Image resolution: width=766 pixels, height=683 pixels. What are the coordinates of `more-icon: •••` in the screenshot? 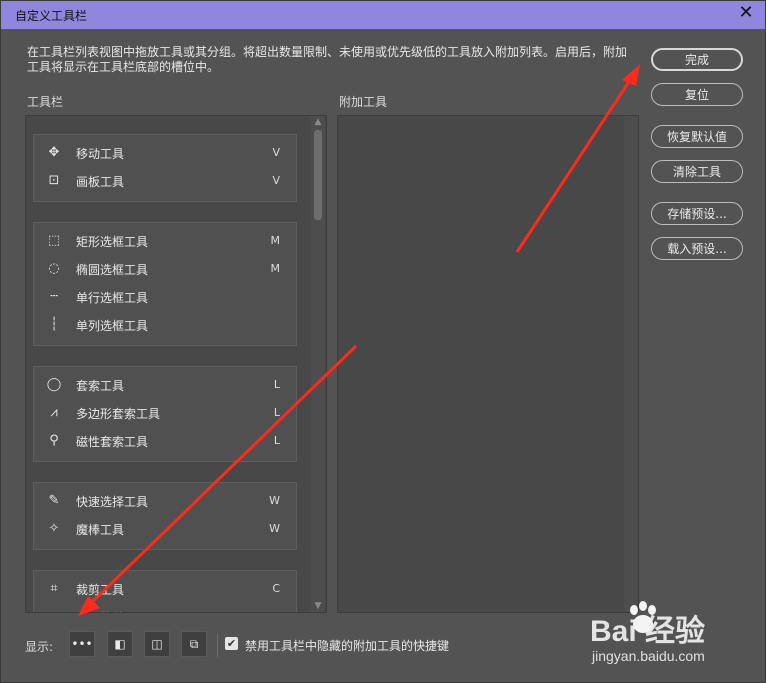 It's located at (82, 644).